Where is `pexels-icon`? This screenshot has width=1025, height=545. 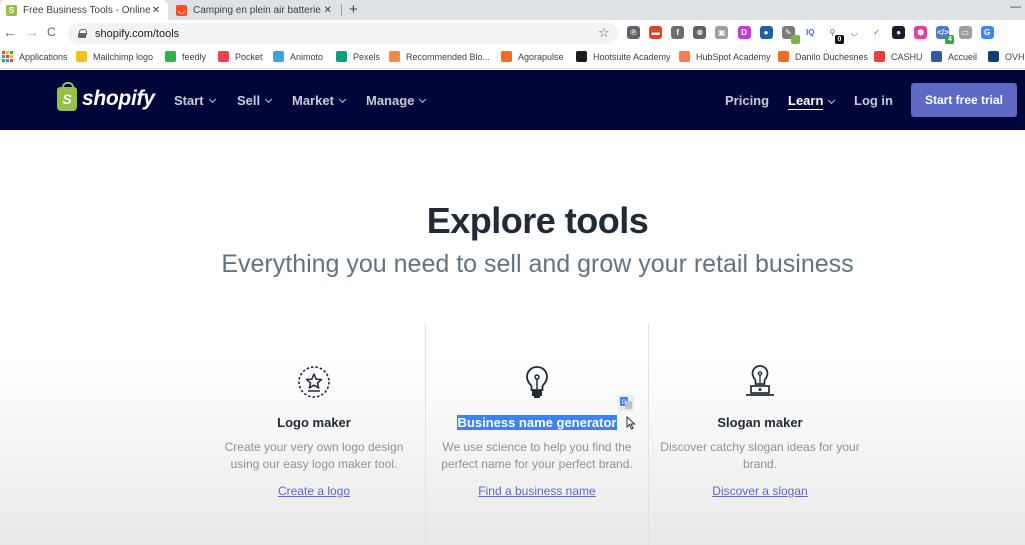 pexels-icon is located at coordinates (341, 56).